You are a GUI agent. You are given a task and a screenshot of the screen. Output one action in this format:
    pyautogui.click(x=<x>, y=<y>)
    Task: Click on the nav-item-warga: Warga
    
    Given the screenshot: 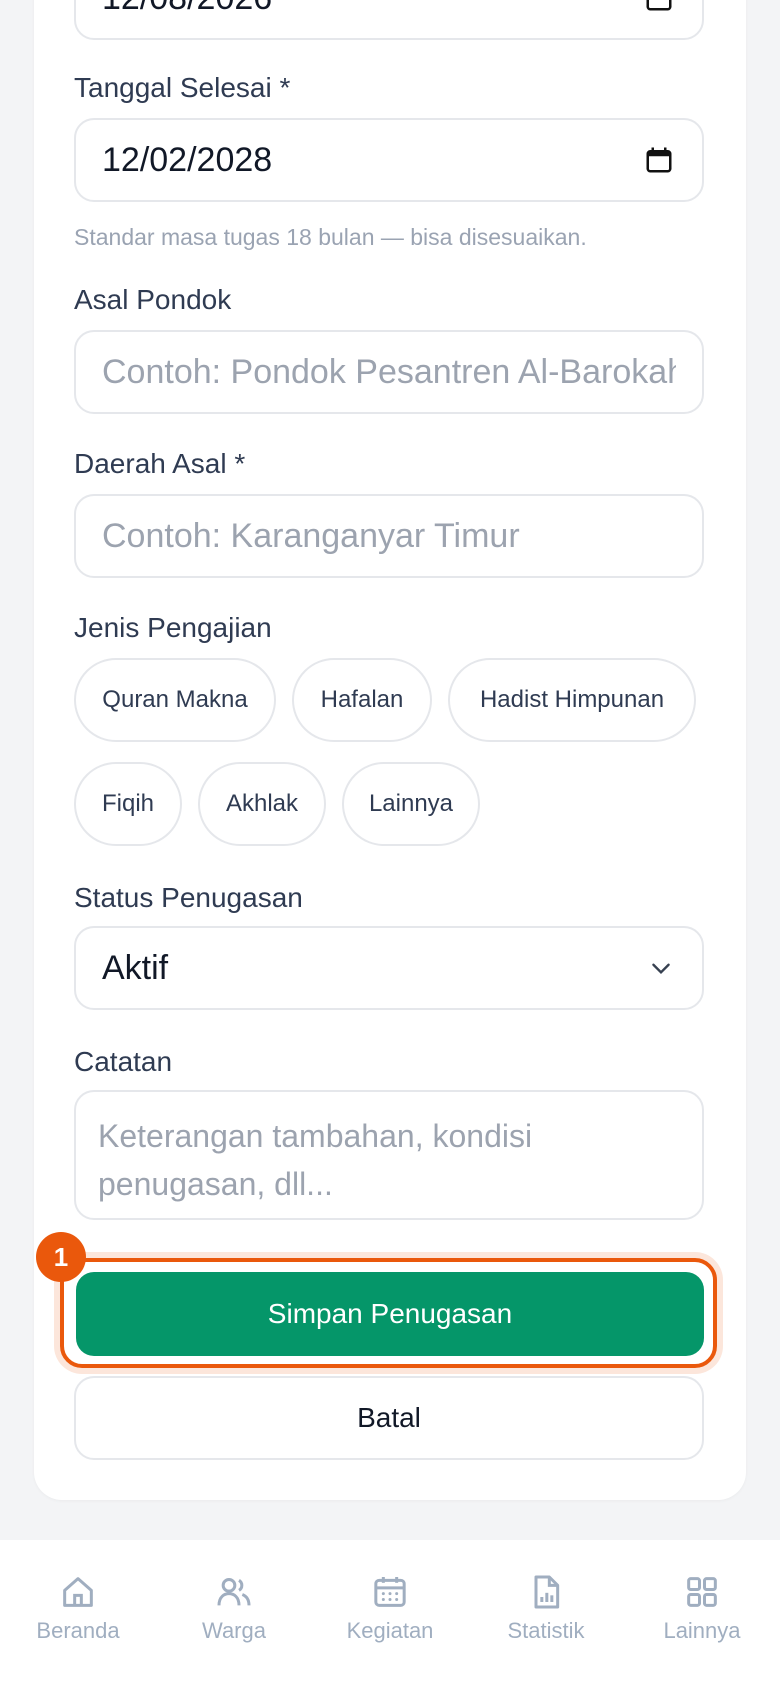 What is the action you would take?
    pyautogui.click(x=234, y=1608)
    